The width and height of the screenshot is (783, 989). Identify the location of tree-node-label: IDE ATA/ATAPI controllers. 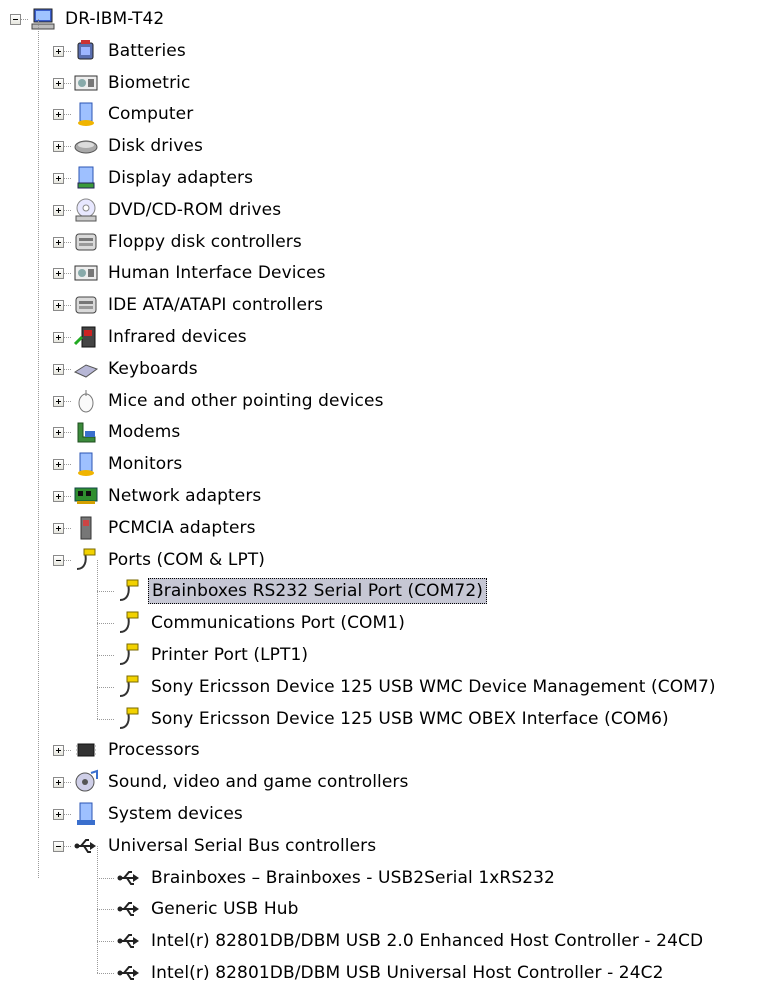
(215, 305).